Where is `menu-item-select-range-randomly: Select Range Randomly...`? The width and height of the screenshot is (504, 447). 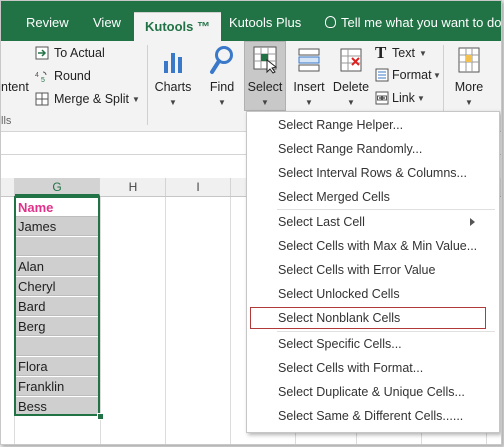 menu-item-select-range-randomly: Select Range Randomly... is located at coordinates (373, 149).